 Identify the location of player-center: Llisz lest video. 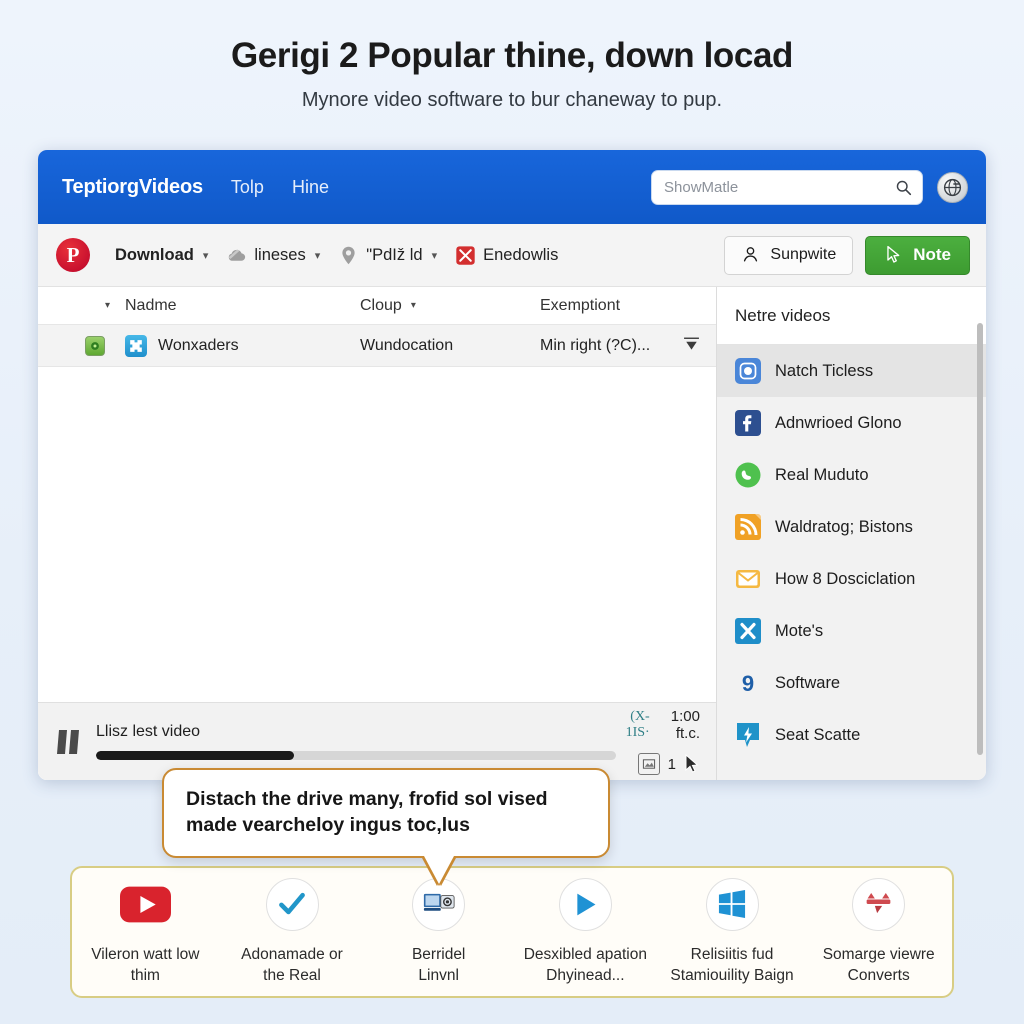
(356, 741).